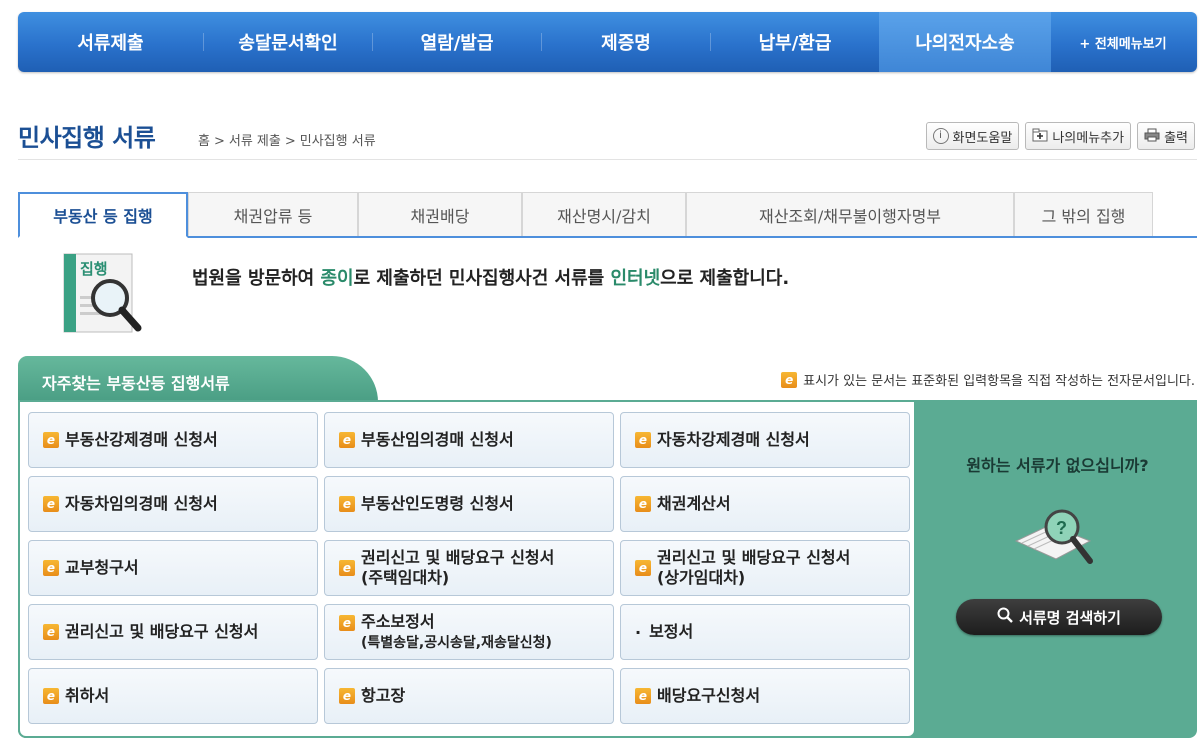  Describe the element at coordinates (87, 695) in the screenshot. I see `doc-label: 취하서` at that location.